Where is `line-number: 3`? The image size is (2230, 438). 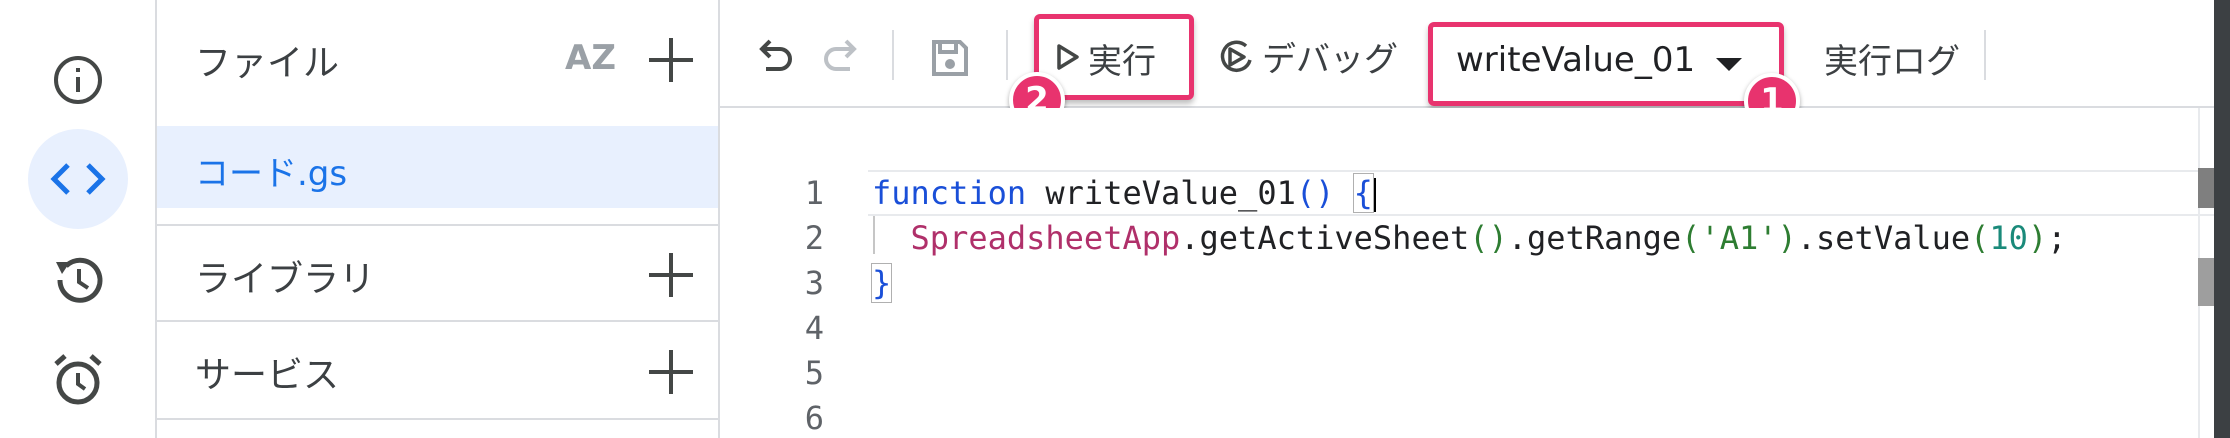 line-number: 3 is located at coordinates (814, 283).